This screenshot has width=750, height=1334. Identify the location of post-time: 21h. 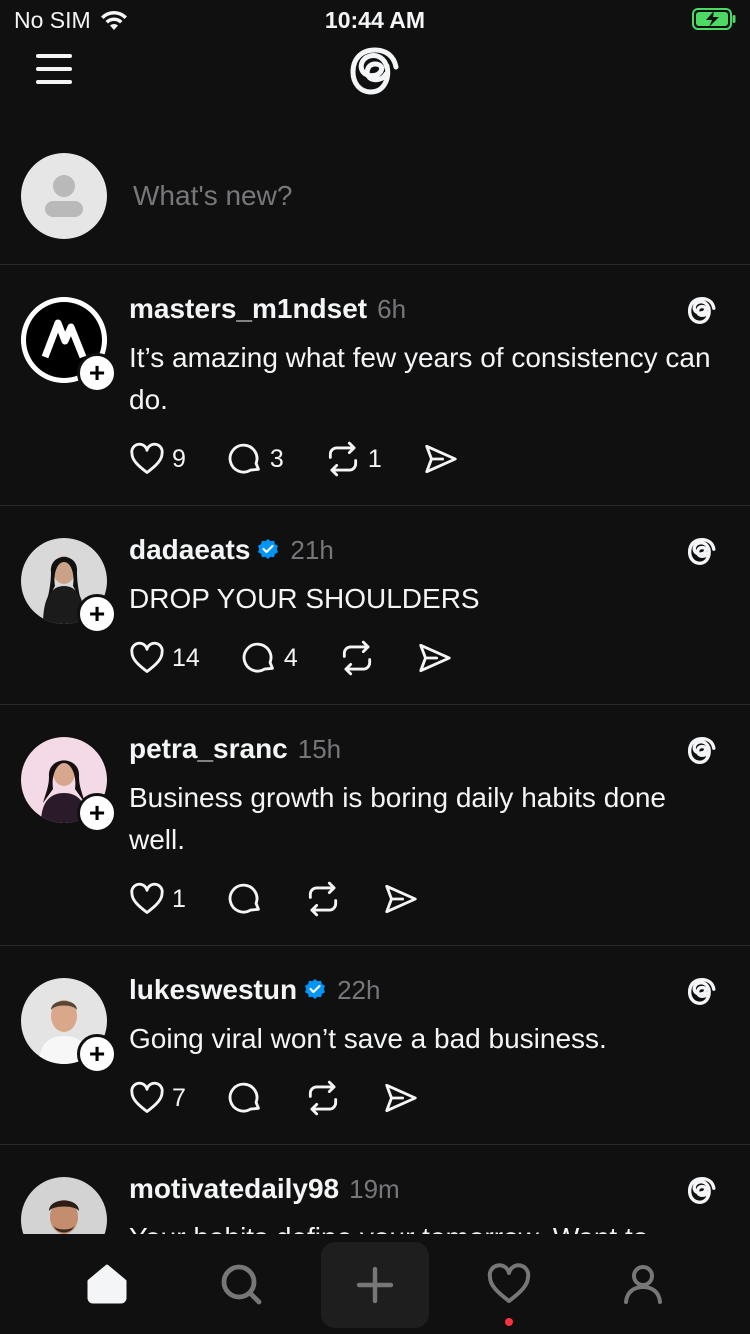
(312, 549).